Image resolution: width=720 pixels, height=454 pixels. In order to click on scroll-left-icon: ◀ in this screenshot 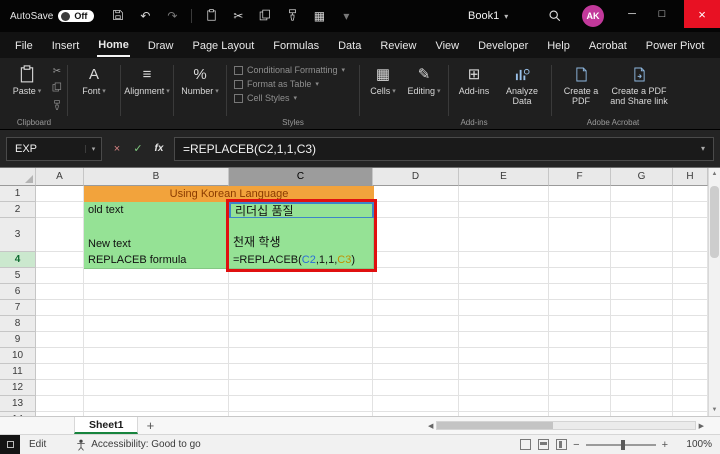, I will do `click(430, 426)`.